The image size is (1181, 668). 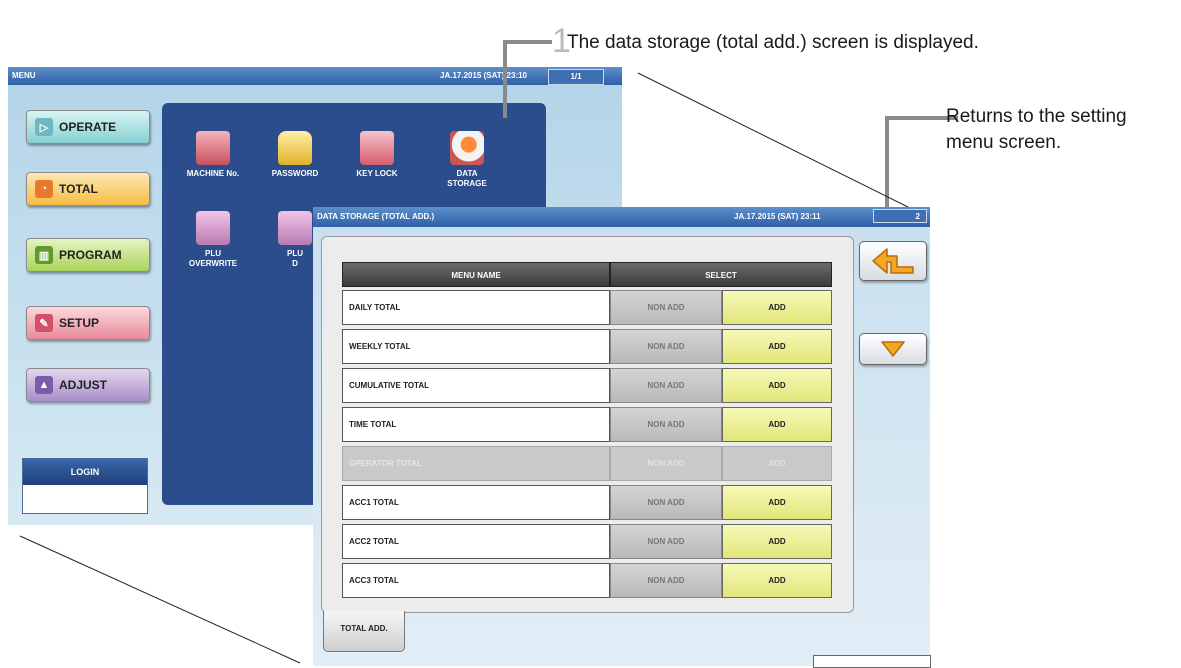 I want to click on tile-data-storage: DATA STORAGE, so click(x=467, y=160).